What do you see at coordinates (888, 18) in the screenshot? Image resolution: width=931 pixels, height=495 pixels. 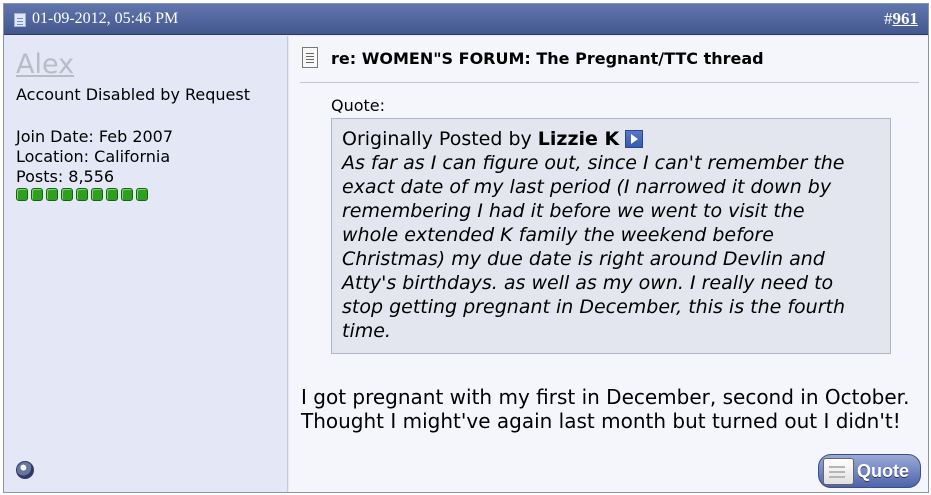 I see `post-number-prefix: #` at bounding box center [888, 18].